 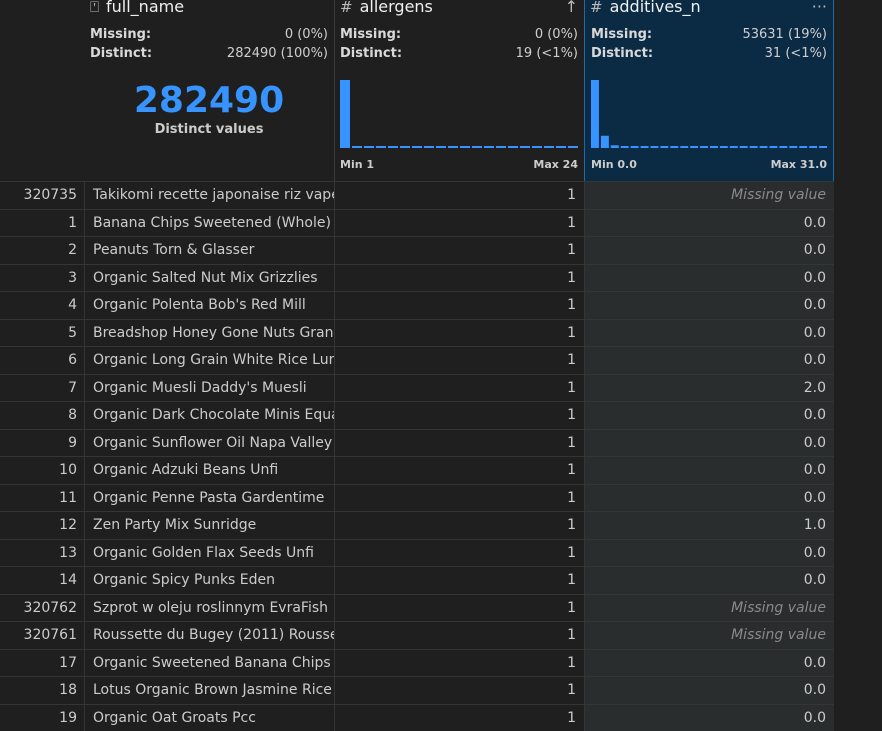 What do you see at coordinates (209, 607) in the screenshot?
I see `full-name-cell: Szprot w oleju roslinnym EvraFish` at bounding box center [209, 607].